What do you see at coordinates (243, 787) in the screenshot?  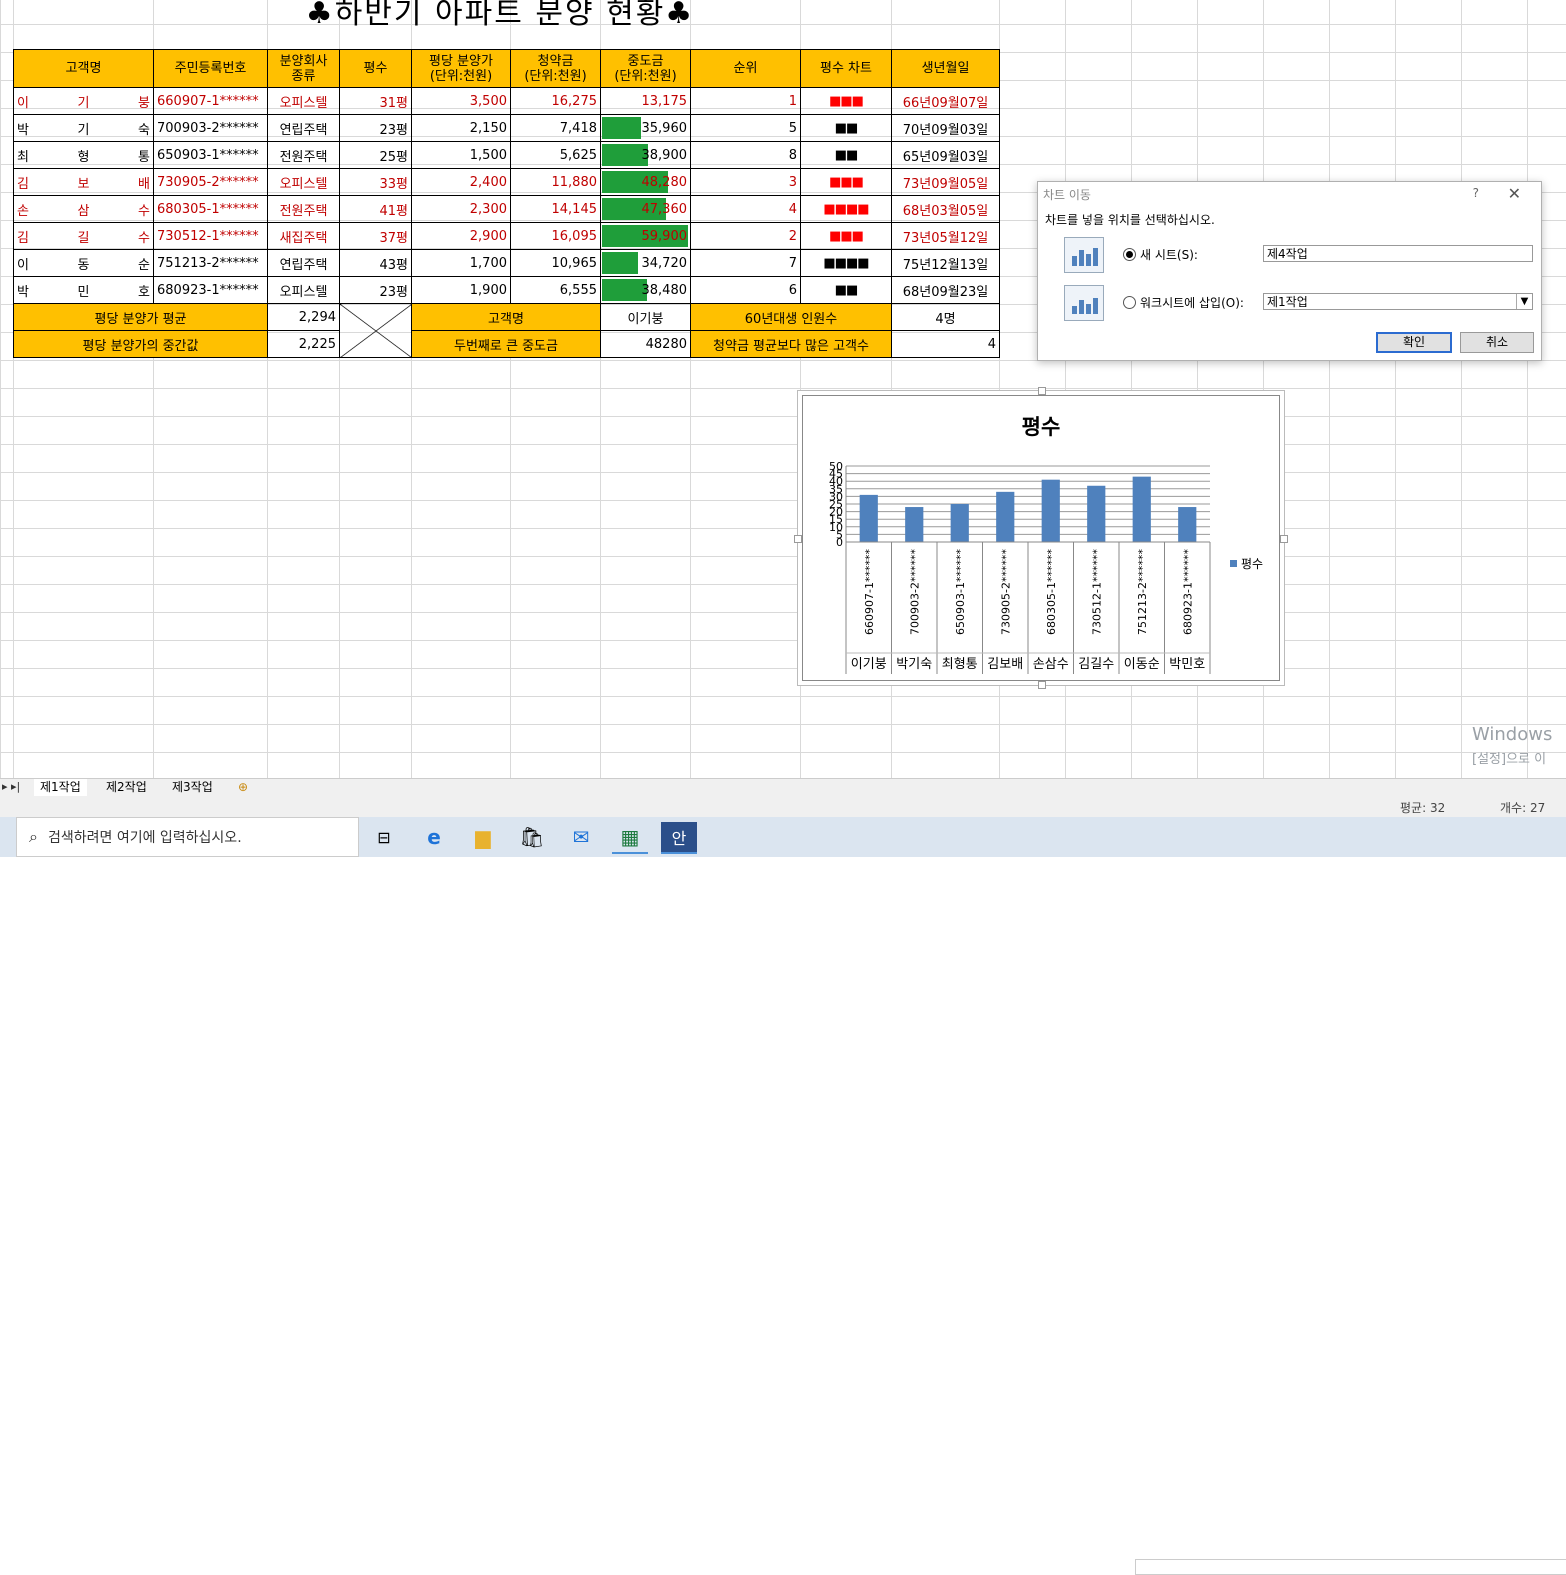 I see `add-sheet-icon: ⊕` at bounding box center [243, 787].